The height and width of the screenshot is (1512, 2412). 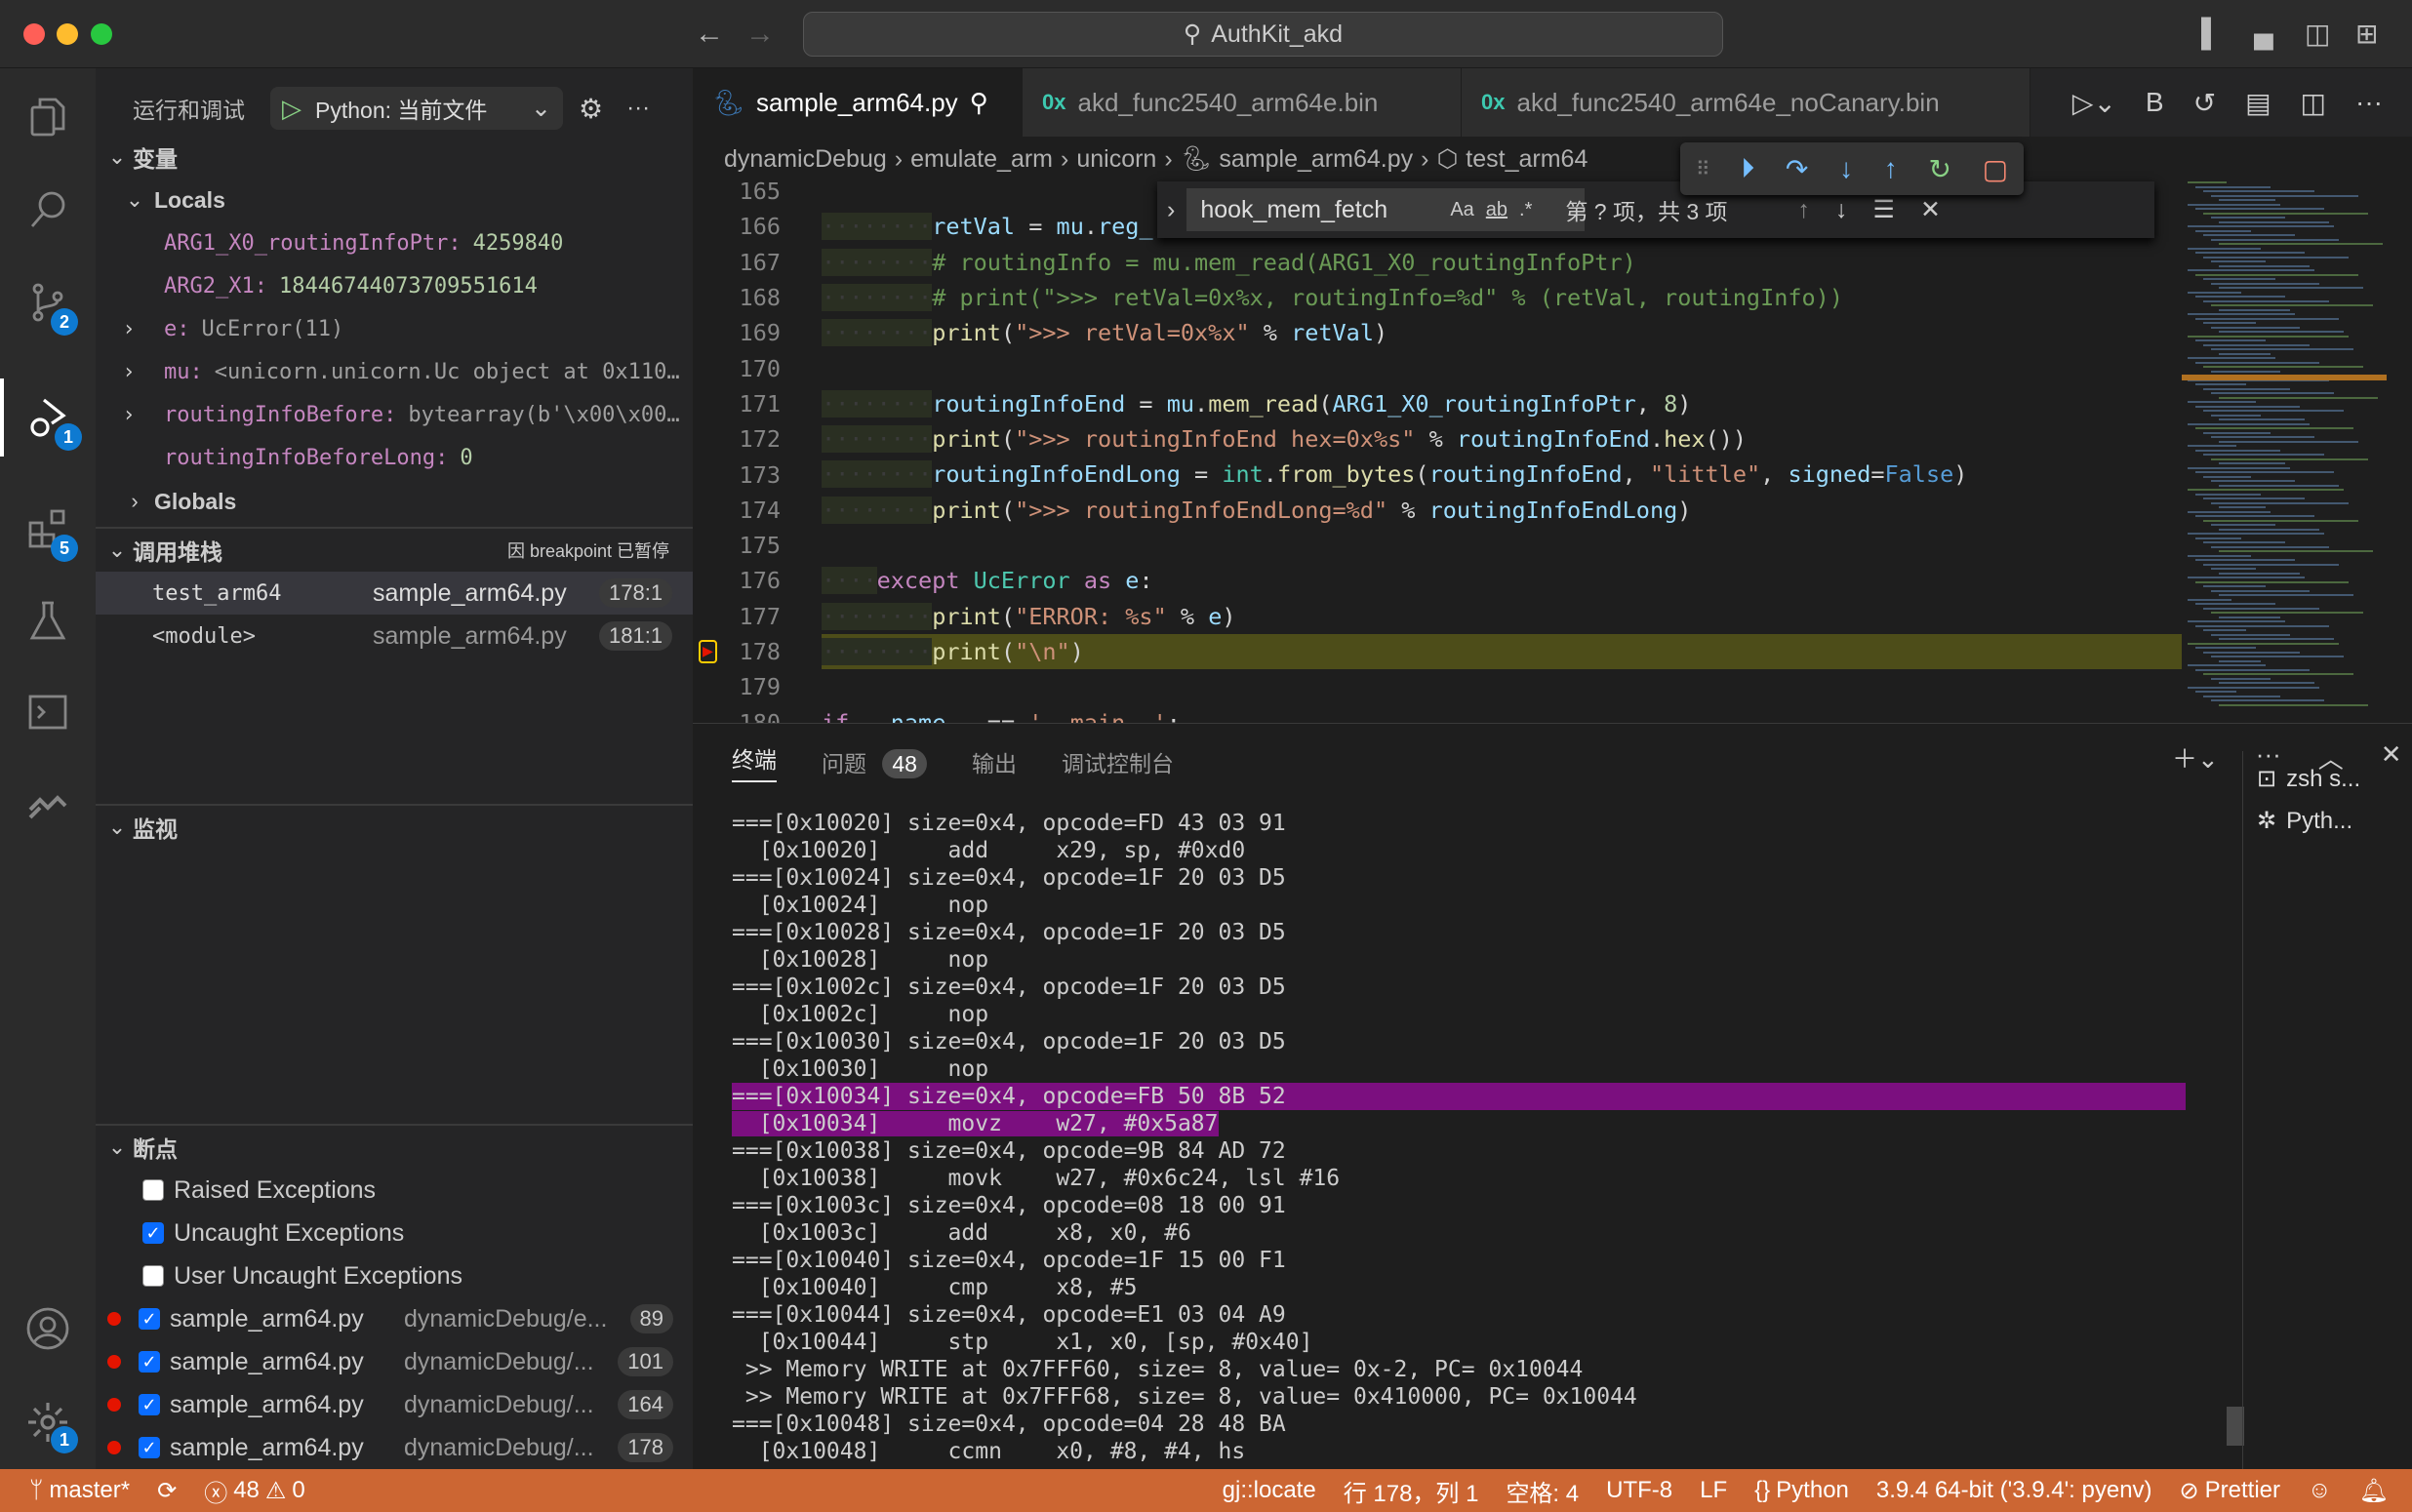 I want to click on extensions-icon: 5, so click(x=48, y=529).